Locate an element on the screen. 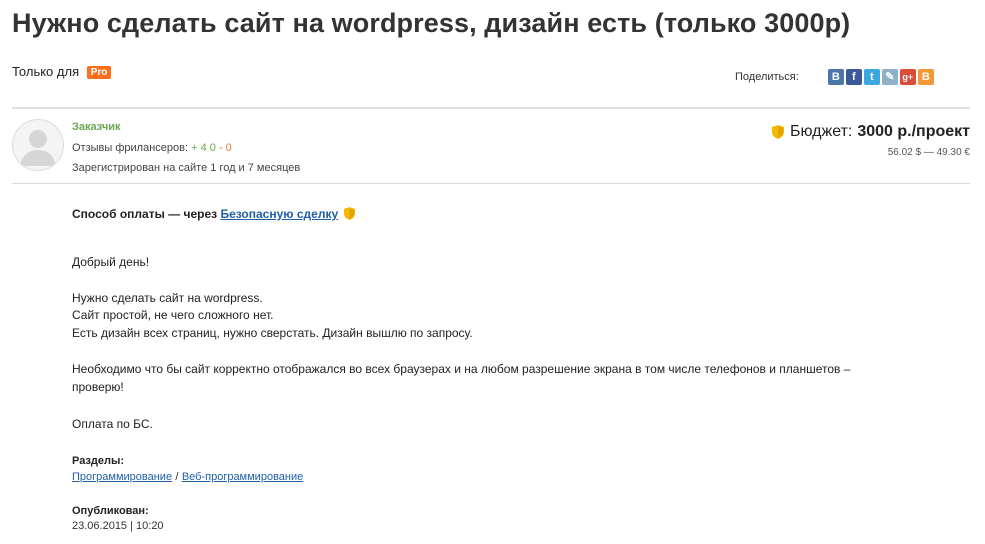 The image size is (985, 544). user-placeholder-icon is located at coordinates (38, 148).